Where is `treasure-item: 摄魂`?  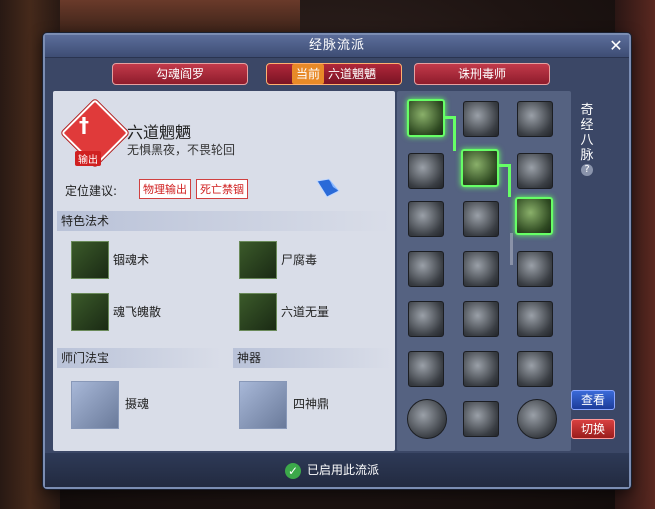 treasure-item: 摄魂 is located at coordinates (141, 405).